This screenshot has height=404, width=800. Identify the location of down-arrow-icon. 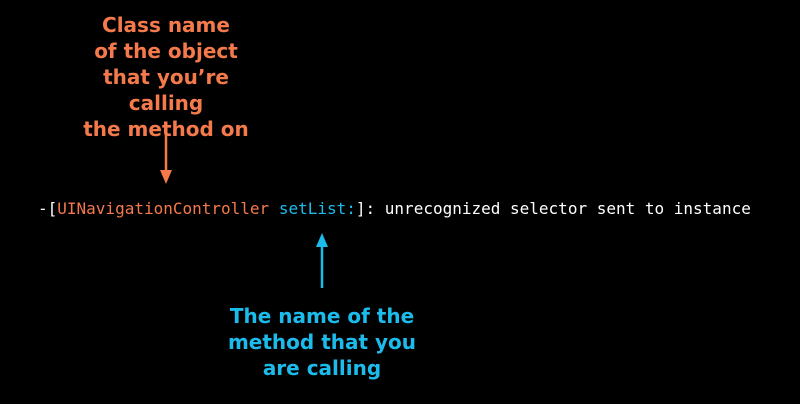
(166, 157).